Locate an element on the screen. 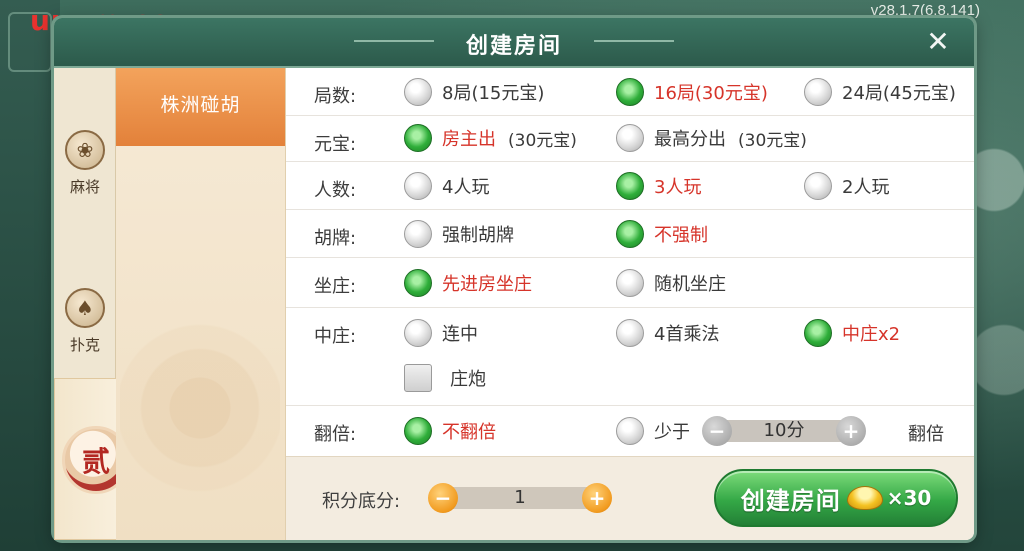  rounds-label: 局数: is located at coordinates (335, 96).